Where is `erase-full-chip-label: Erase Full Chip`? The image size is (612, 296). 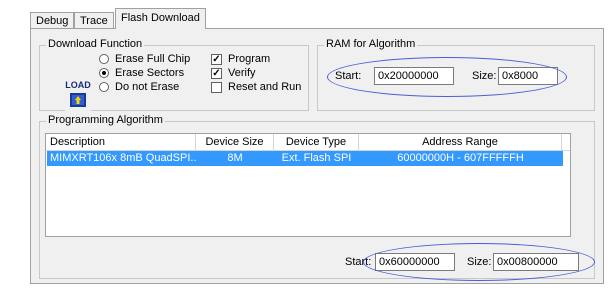 erase-full-chip-label: Erase Full Chip is located at coordinates (153, 59).